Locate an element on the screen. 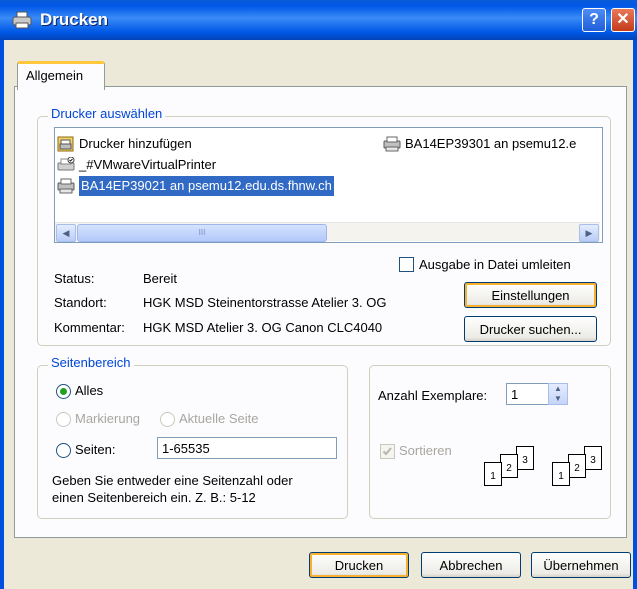 This screenshot has width=637, height=589. radio-pages-label: Seiten: is located at coordinates (95, 449).